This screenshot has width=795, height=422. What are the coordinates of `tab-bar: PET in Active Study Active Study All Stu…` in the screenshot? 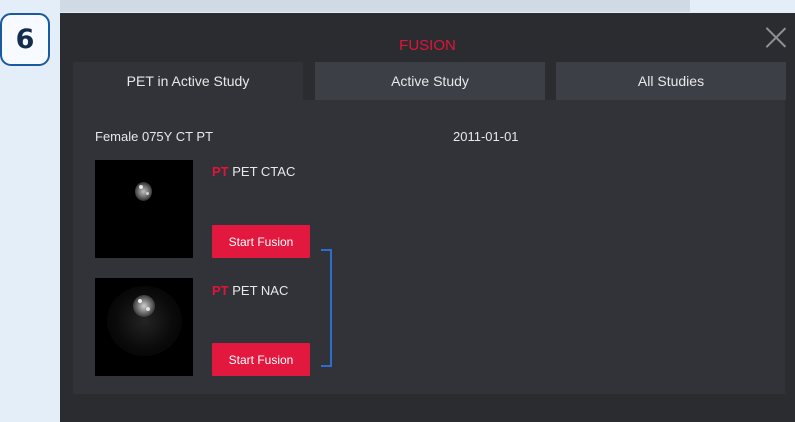 It's located at (434, 81).